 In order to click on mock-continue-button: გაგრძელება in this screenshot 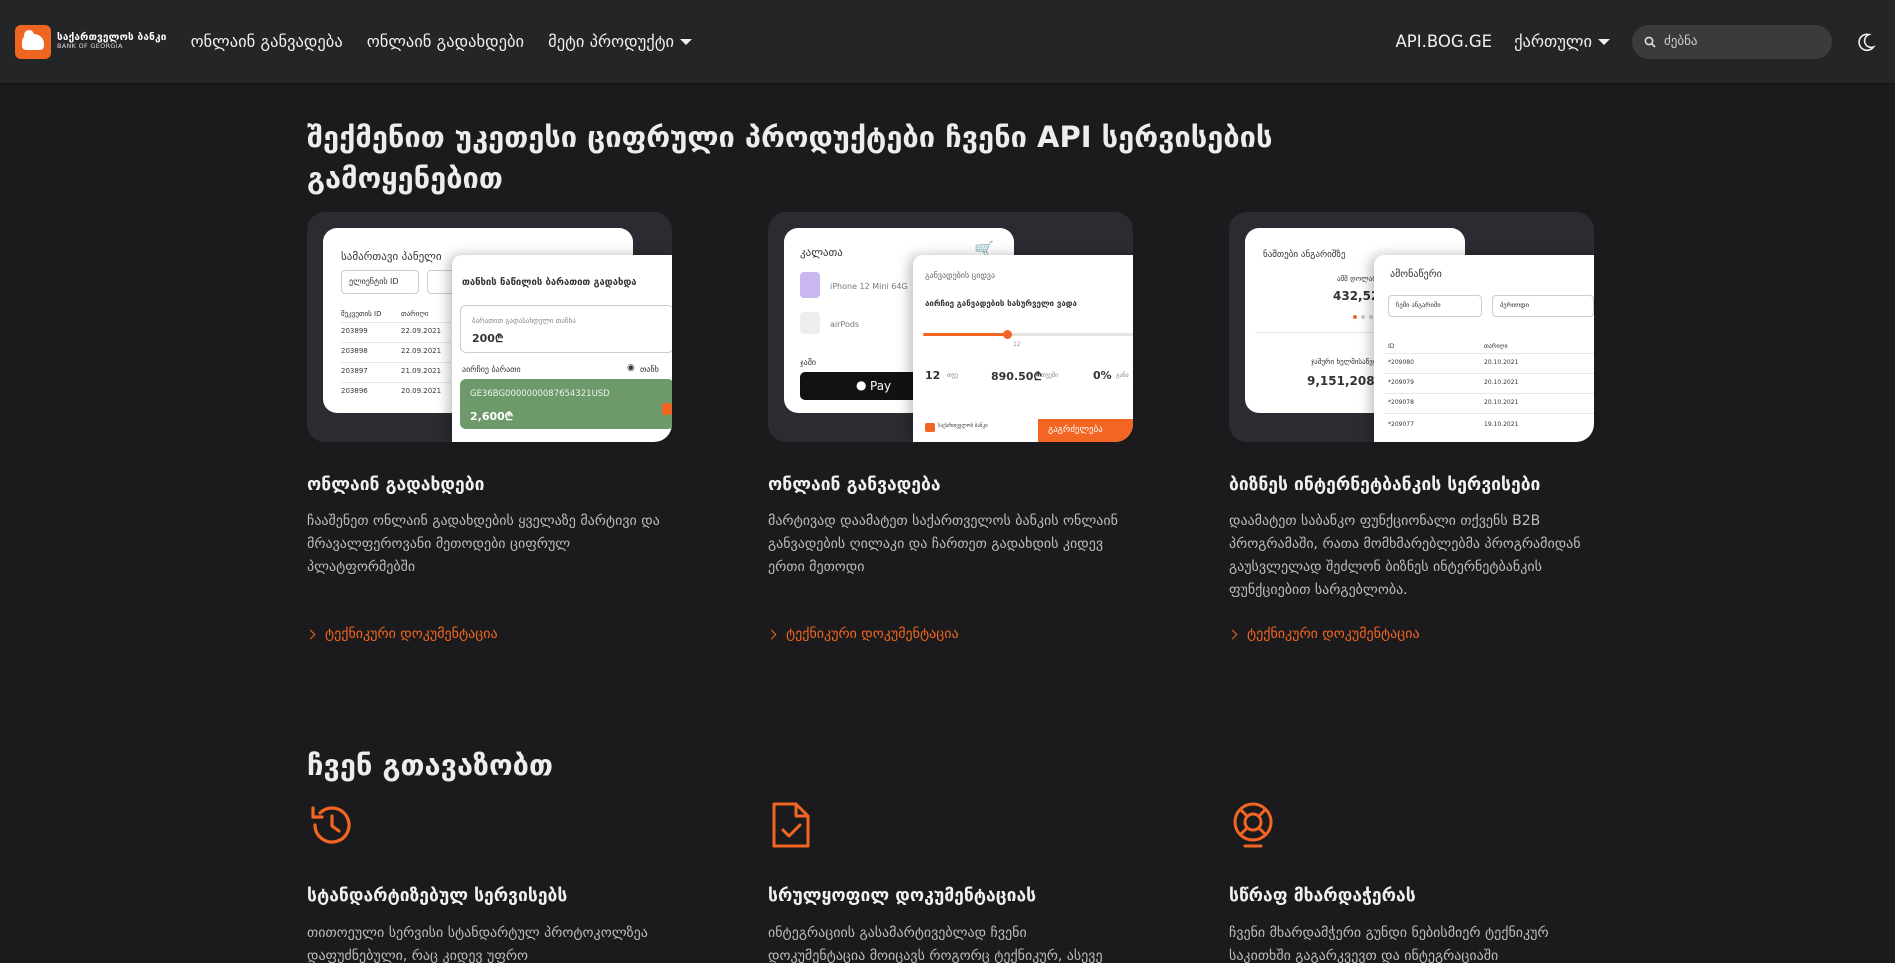, I will do `click(1085, 430)`.